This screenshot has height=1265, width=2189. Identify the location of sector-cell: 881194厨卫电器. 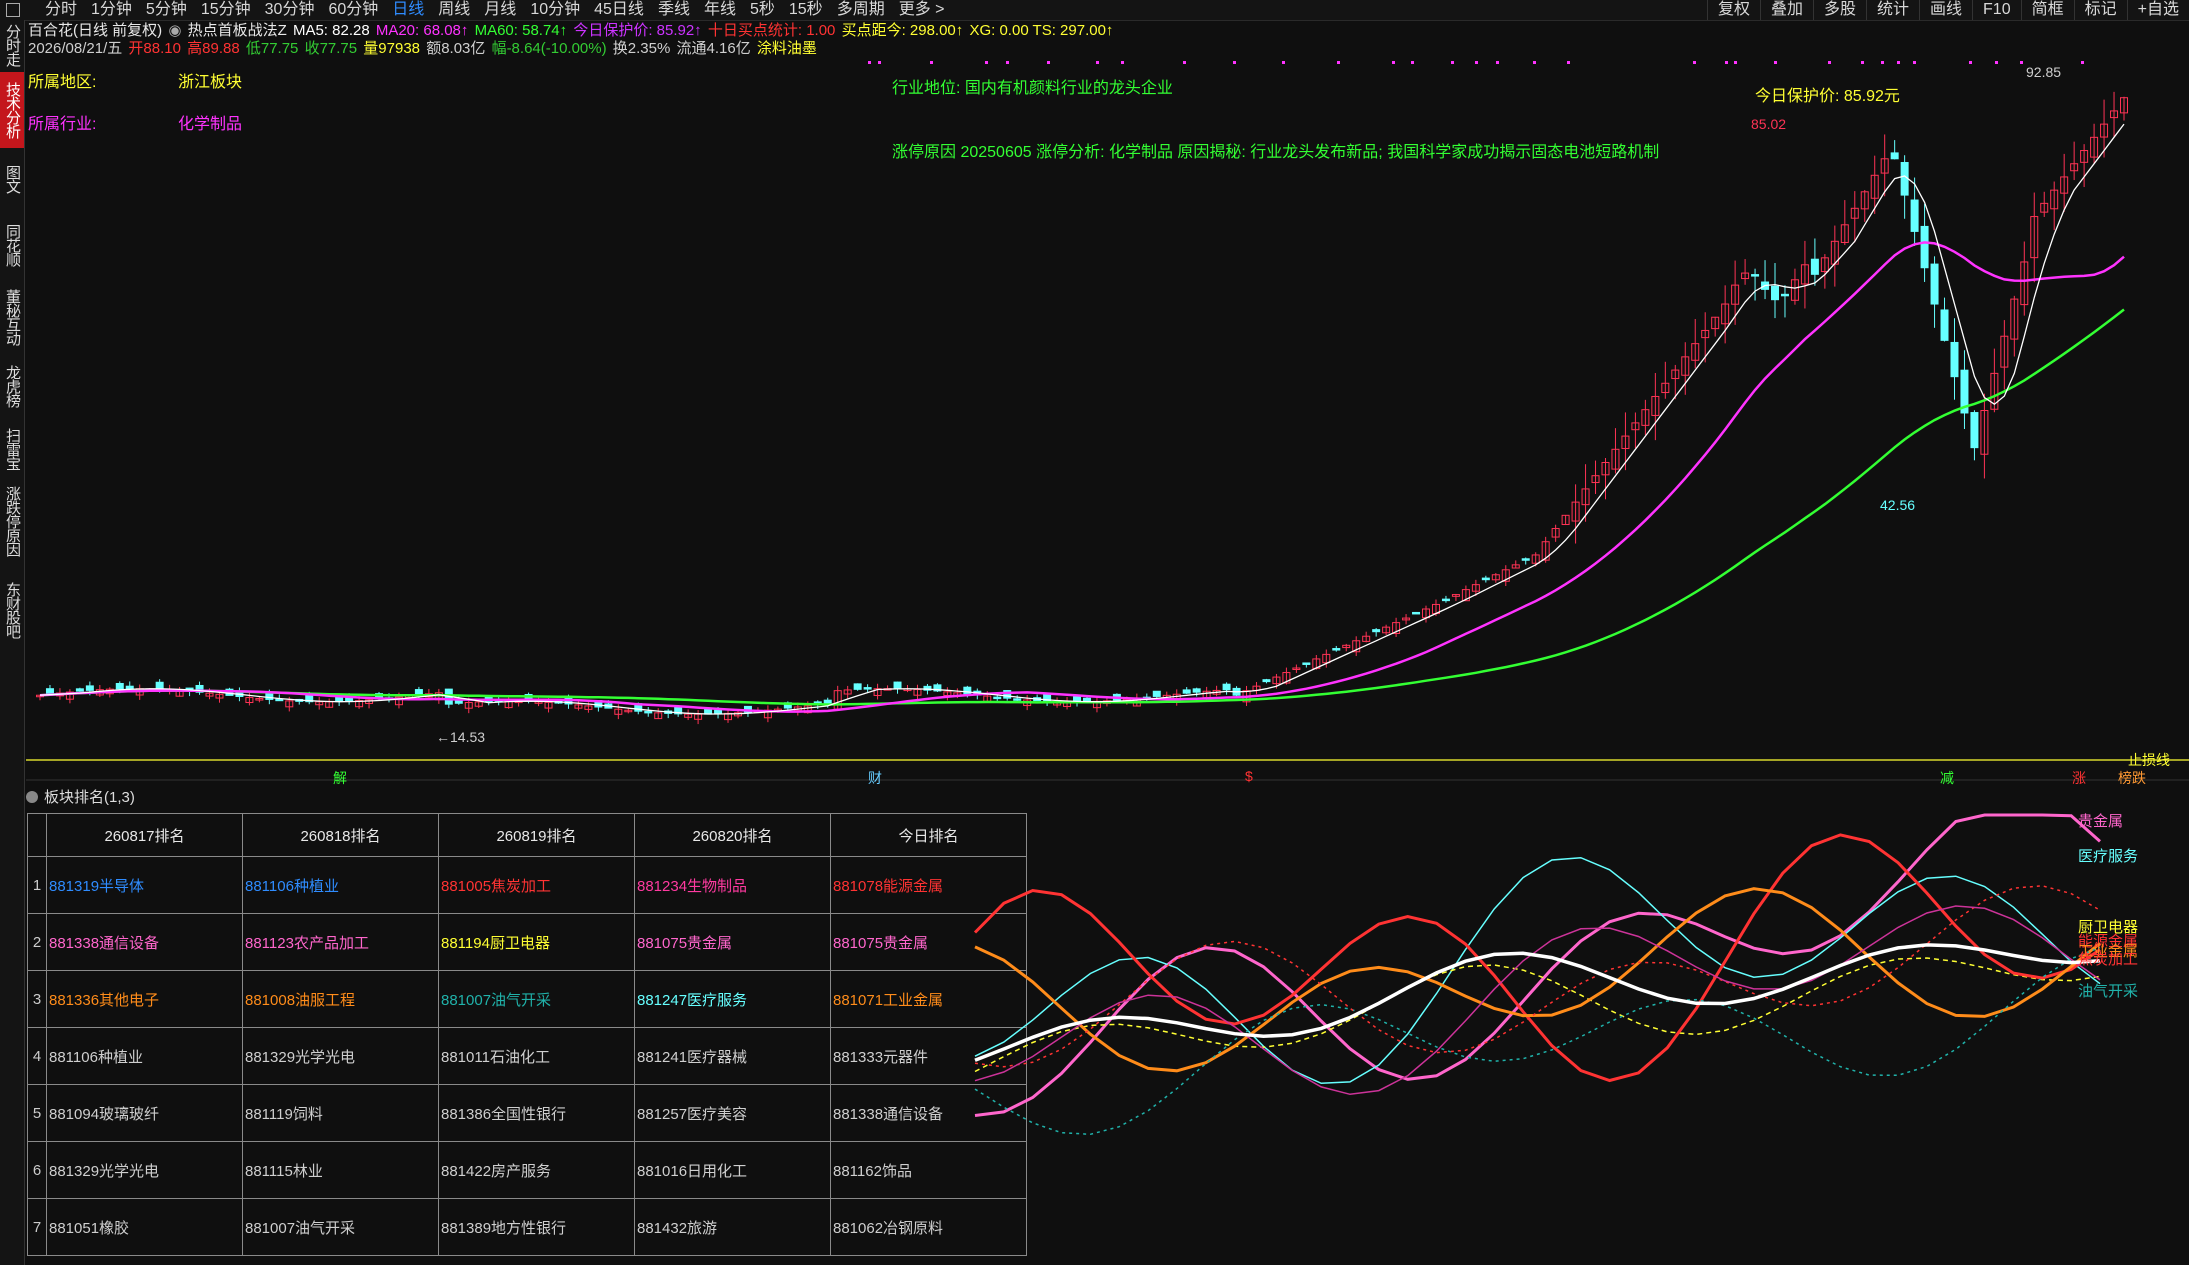
(536, 942).